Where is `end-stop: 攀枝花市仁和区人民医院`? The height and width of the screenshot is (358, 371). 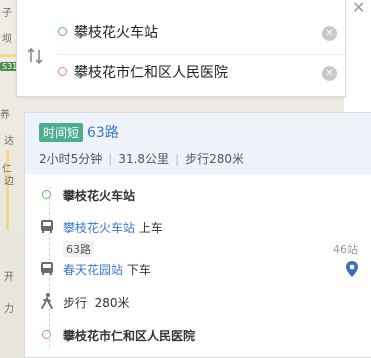 end-stop: 攀枝花市仁和区人民医院 is located at coordinates (129, 336).